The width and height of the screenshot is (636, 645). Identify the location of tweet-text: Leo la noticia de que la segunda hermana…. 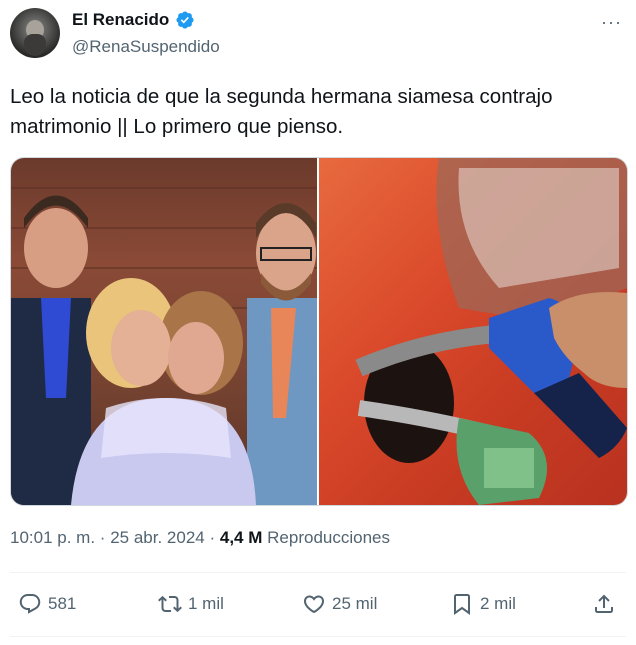
(315, 112).